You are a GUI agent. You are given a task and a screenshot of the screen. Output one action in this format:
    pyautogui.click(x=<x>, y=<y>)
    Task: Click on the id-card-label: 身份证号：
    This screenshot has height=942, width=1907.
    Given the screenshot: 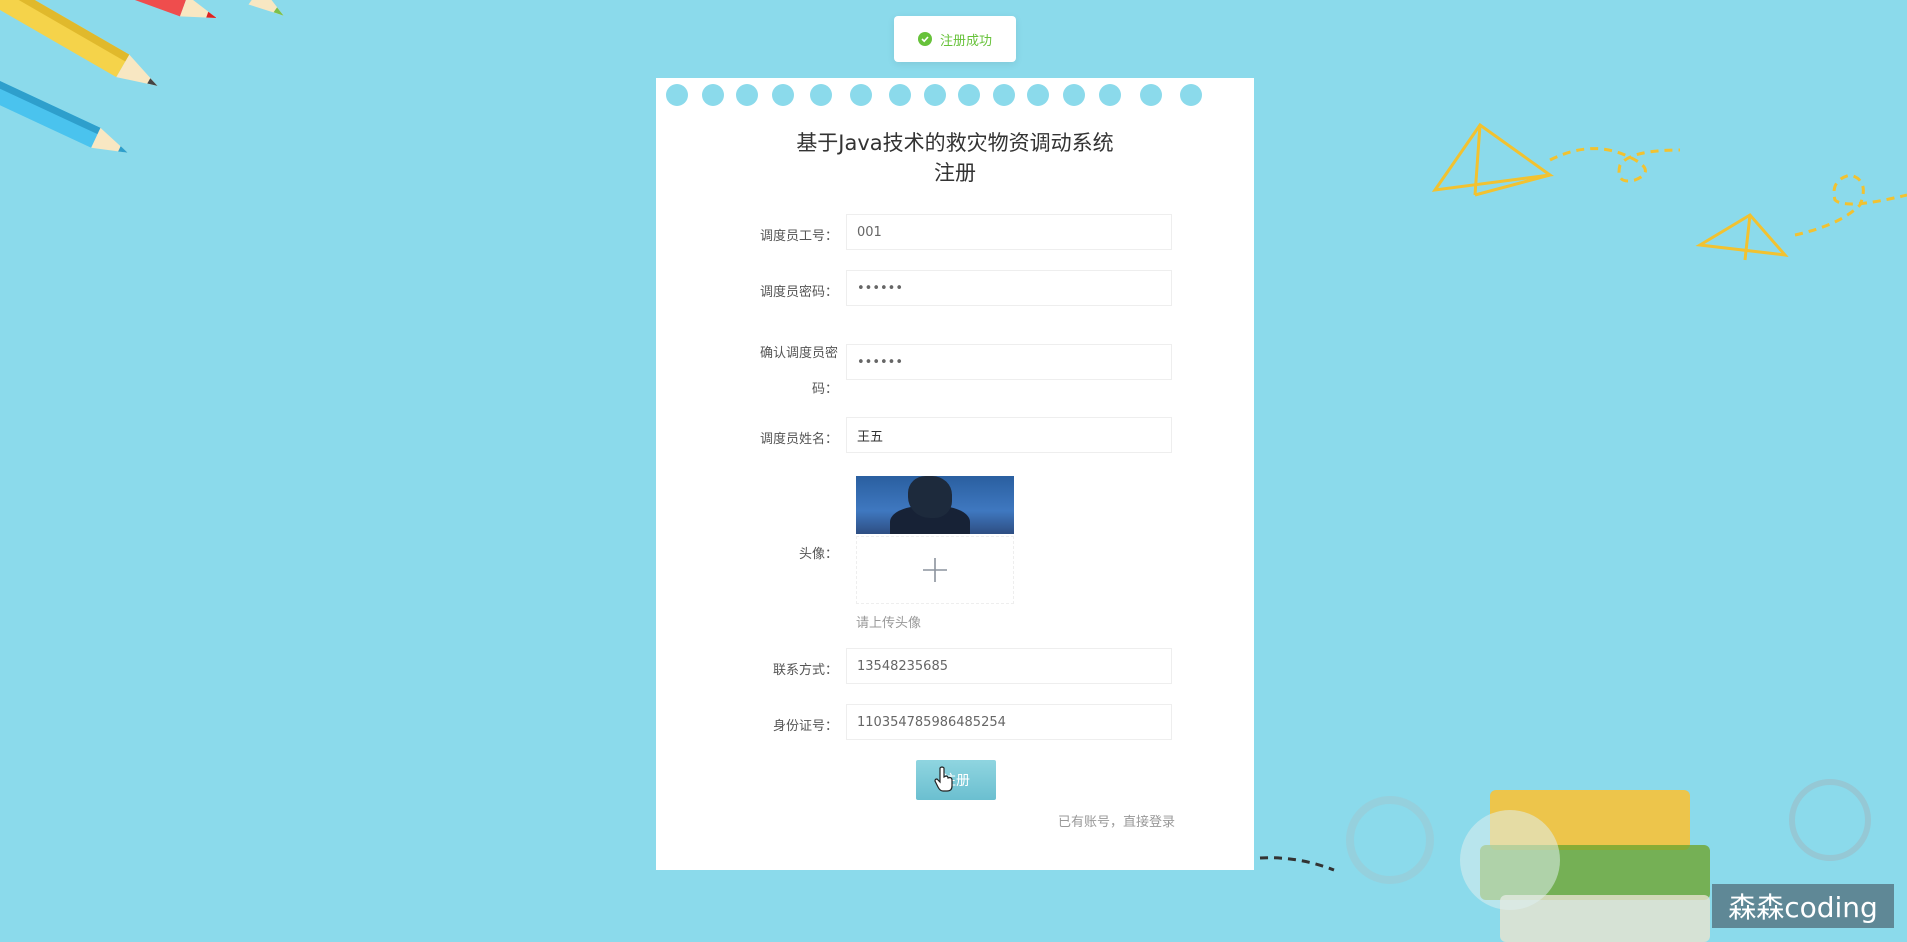 What is the action you would take?
    pyautogui.click(x=805, y=726)
    